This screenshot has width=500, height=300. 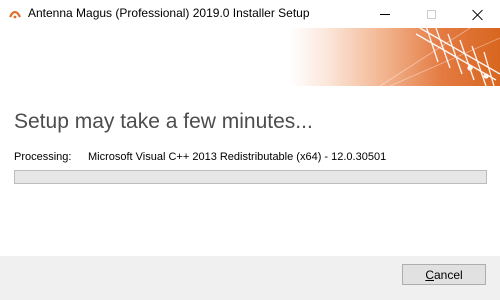 I want to click on cancel-mnemonic: C, so click(x=429, y=274).